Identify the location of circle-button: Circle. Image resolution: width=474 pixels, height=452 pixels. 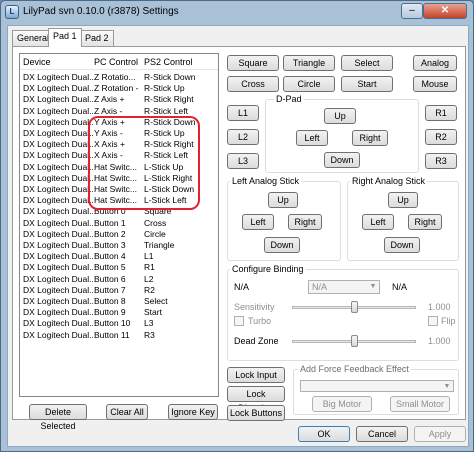
(309, 84).